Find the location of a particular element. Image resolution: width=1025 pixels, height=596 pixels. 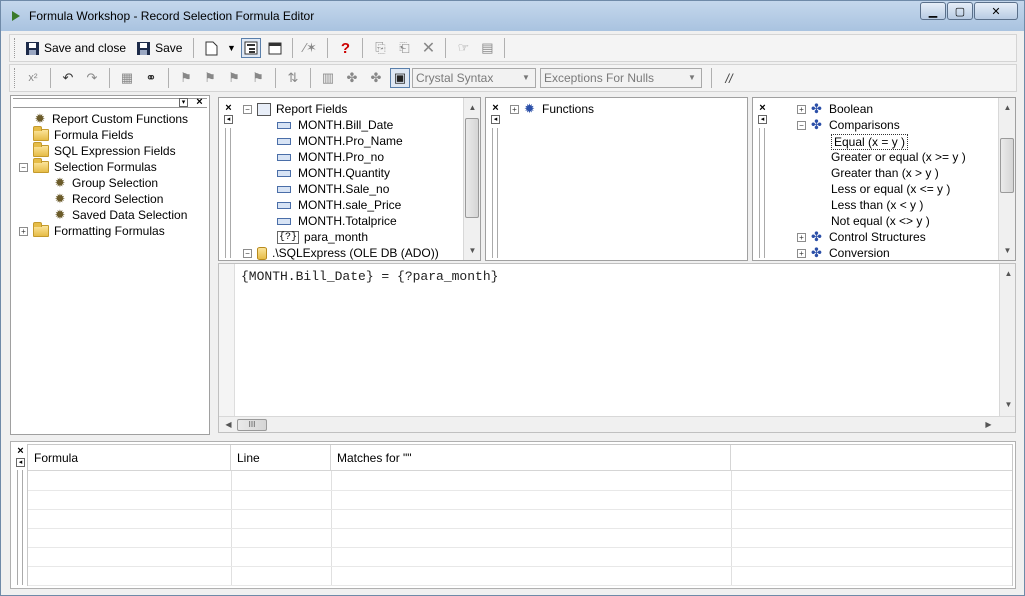

tree-item-field: MONTH.Totalprice is located at coordinates (337, 221).